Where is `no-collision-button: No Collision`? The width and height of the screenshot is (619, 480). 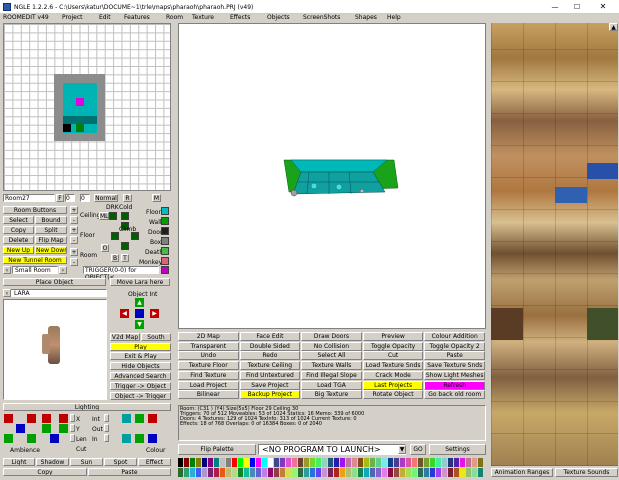 no-collision-button: No Collision is located at coordinates (331, 346).